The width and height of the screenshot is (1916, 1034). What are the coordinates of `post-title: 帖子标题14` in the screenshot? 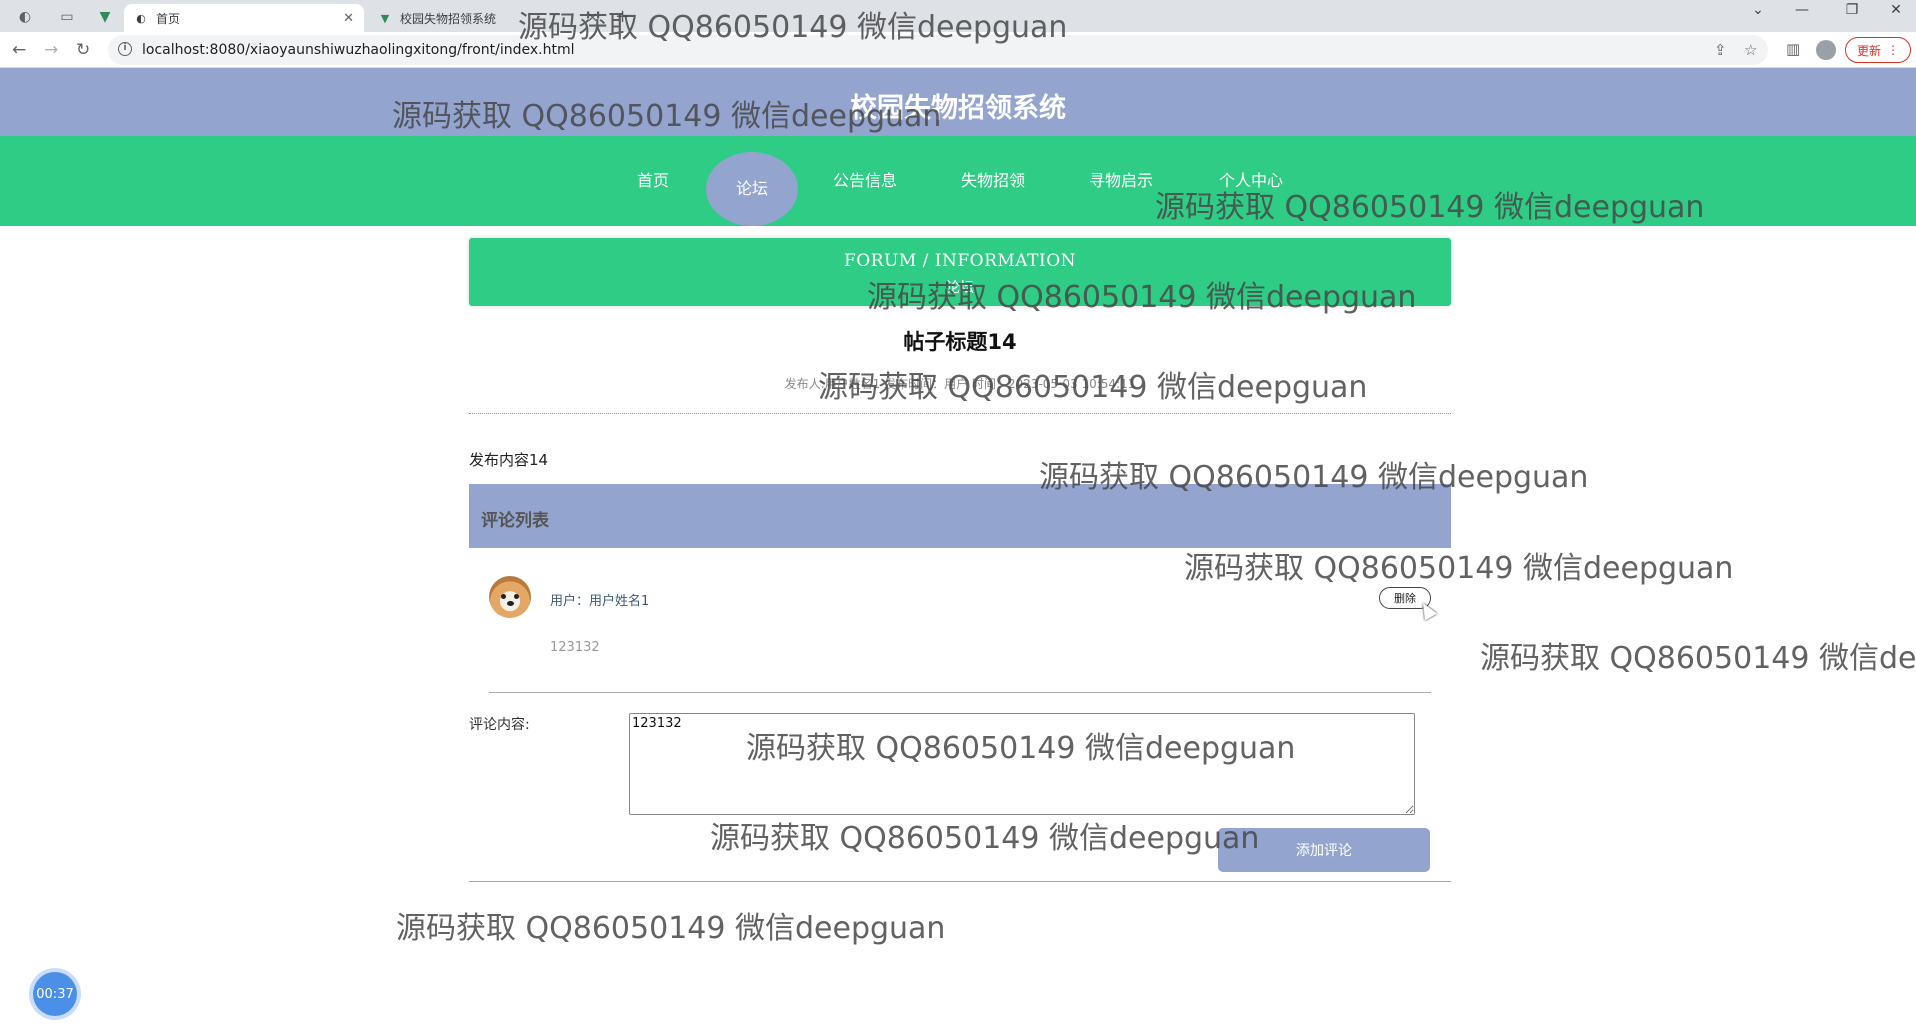 It's located at (960, 342).